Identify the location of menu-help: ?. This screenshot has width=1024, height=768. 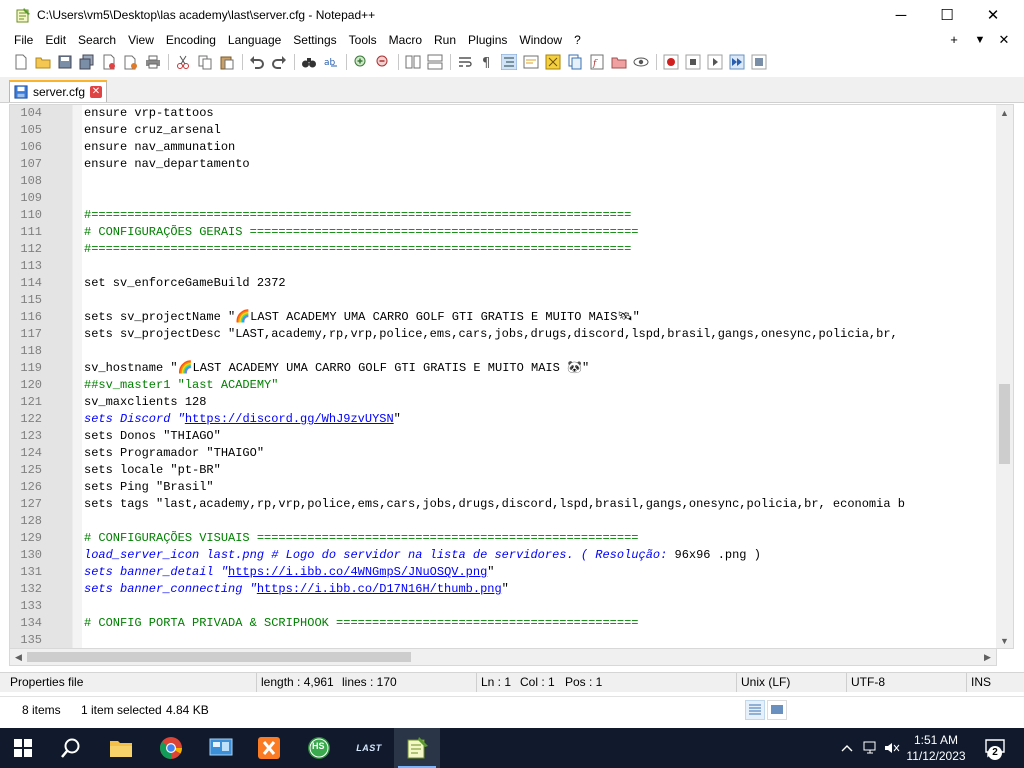
(577, 40).